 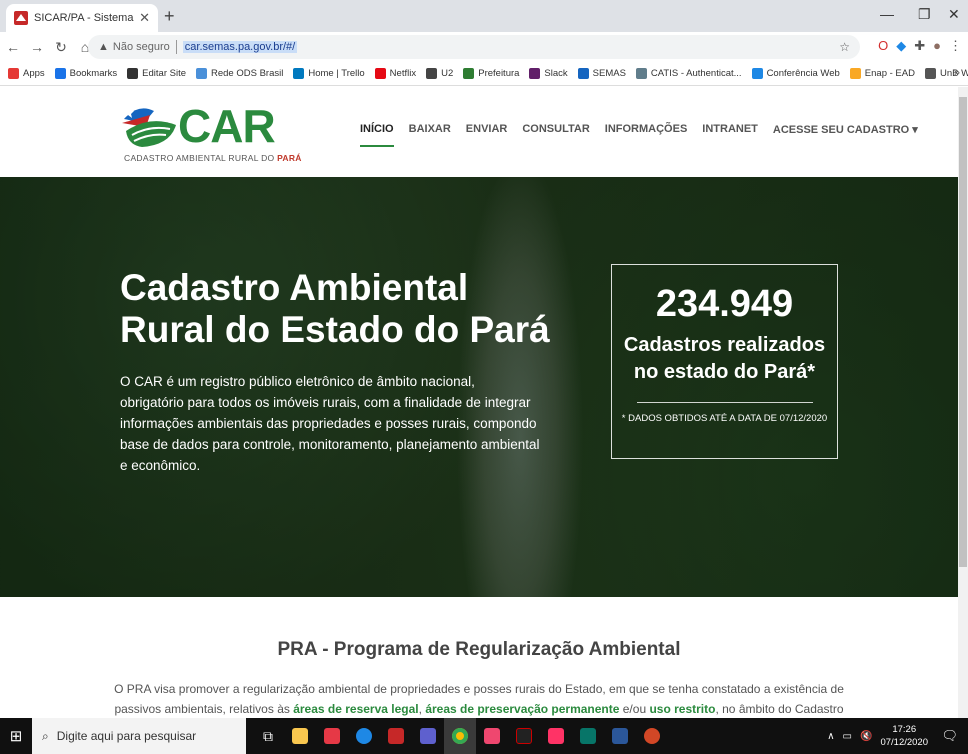 I want to click on nav-item: CONSULTAR, so click(x=555, y=135).